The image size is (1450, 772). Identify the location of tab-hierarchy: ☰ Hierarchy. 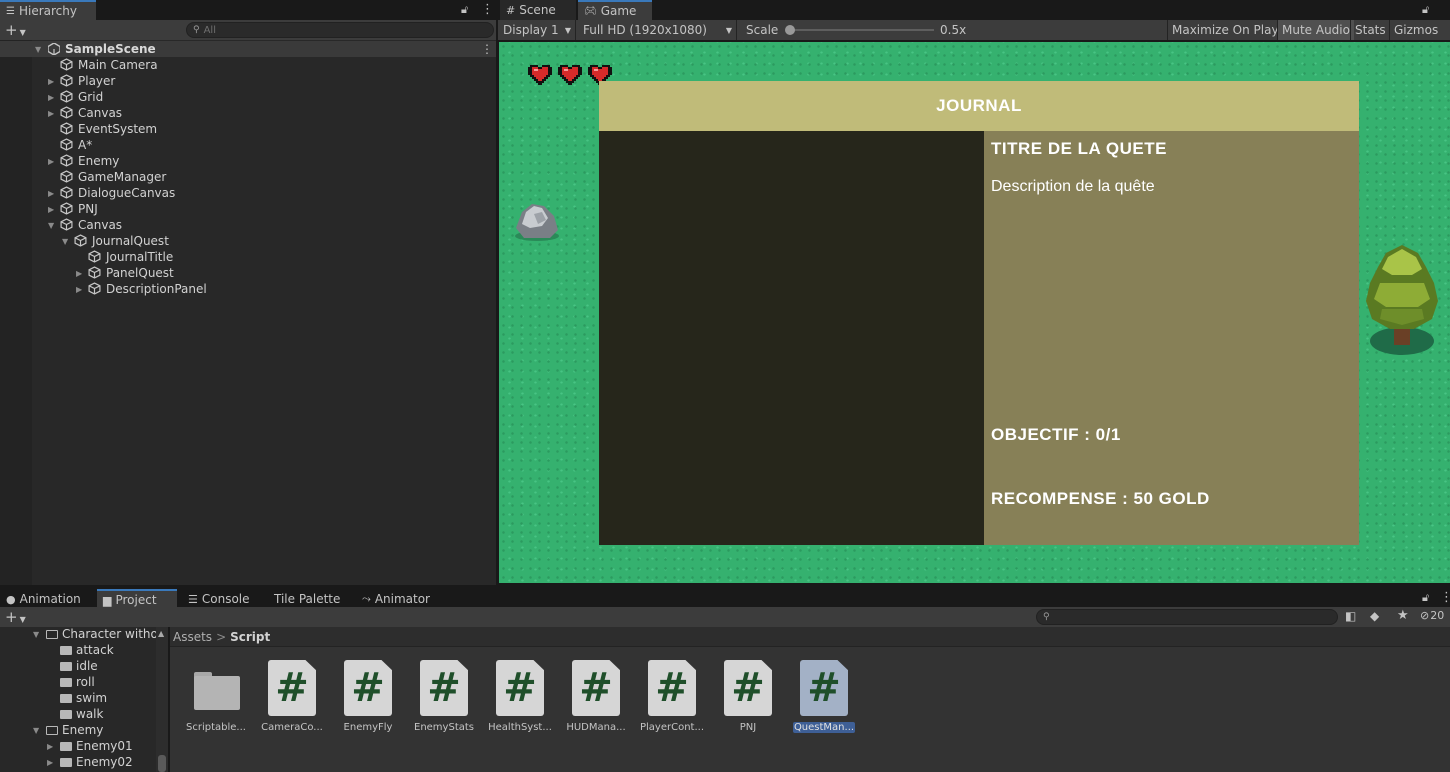
(48, 10).